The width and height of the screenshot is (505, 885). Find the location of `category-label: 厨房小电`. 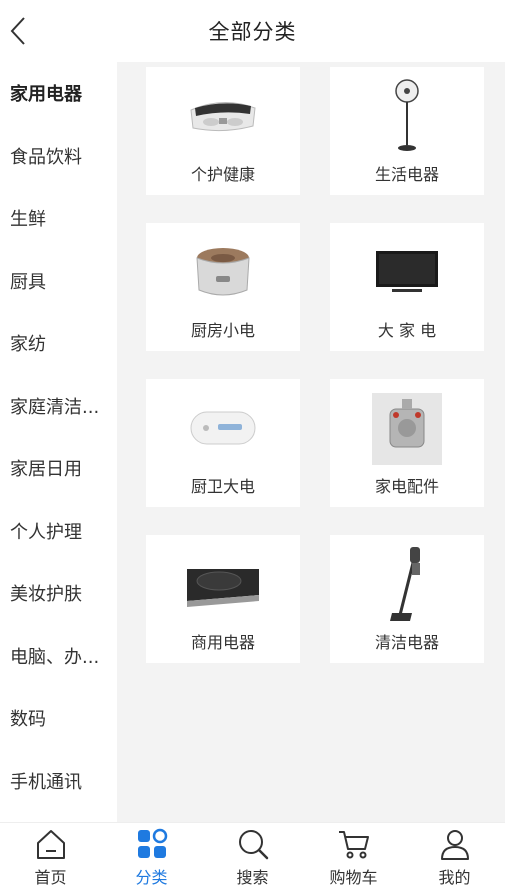

category-label: 厨房小电 is located at coordinates (222, 330).